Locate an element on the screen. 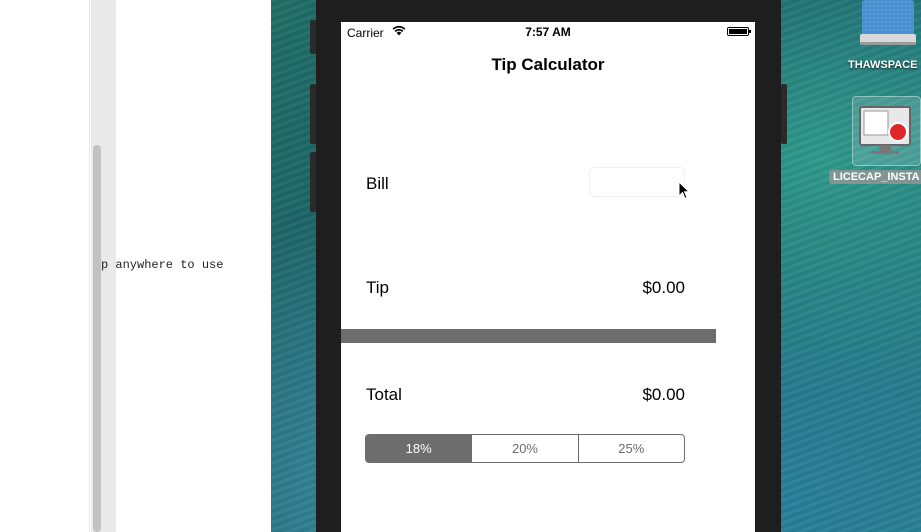 The height and width of the screenshot is (532, 921). mouse-pointer-icon is located at coordinates (684, 190).